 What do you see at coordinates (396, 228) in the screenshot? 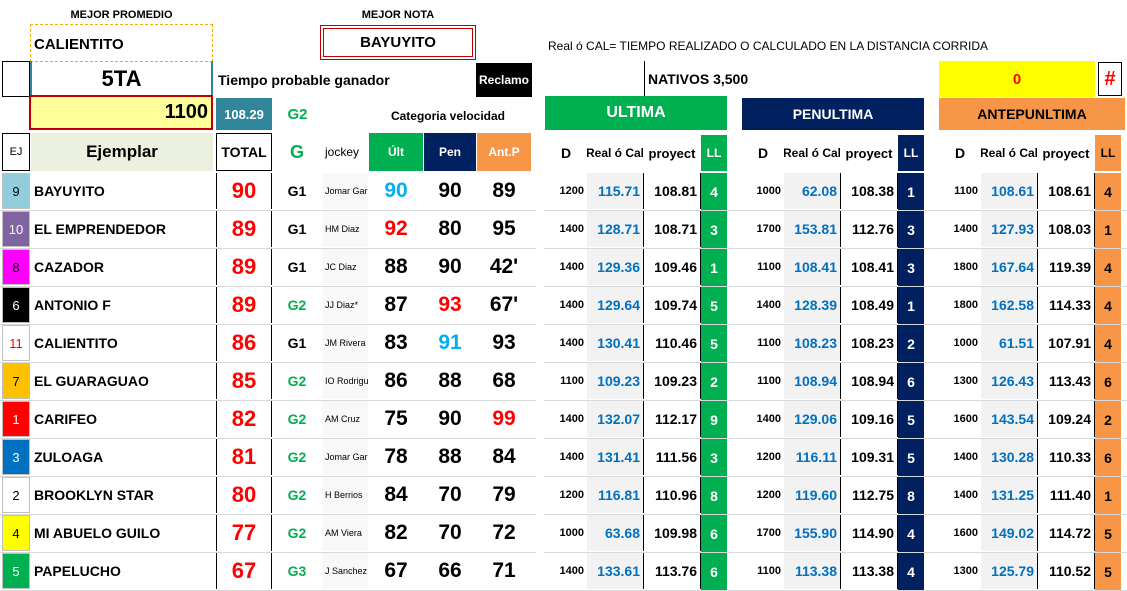
I see `speed-ult: 92` at bounding box center [396, 228].